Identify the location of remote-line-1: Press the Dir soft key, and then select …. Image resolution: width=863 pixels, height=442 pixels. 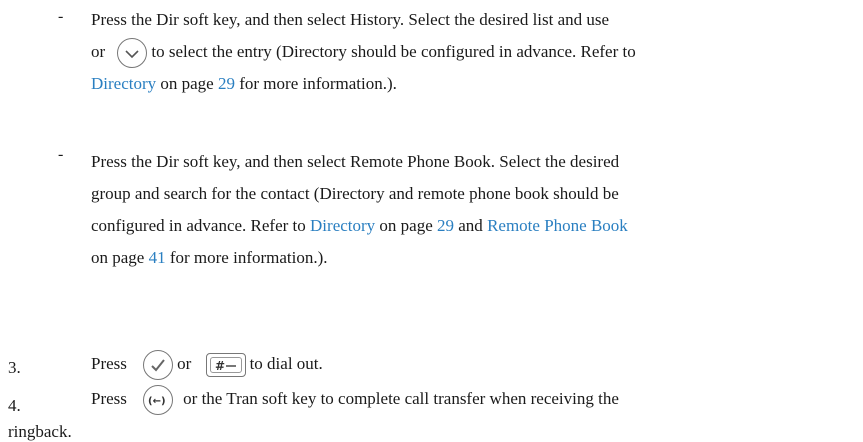
(355, 161).